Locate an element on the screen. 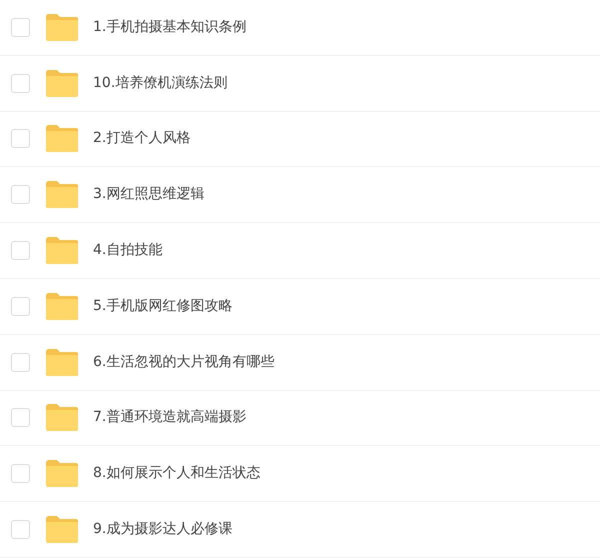 The width and height of the screenshot is (600, 558). folder-name: 5.手机版网红修图攻略 is located at coordinates (162, 306).